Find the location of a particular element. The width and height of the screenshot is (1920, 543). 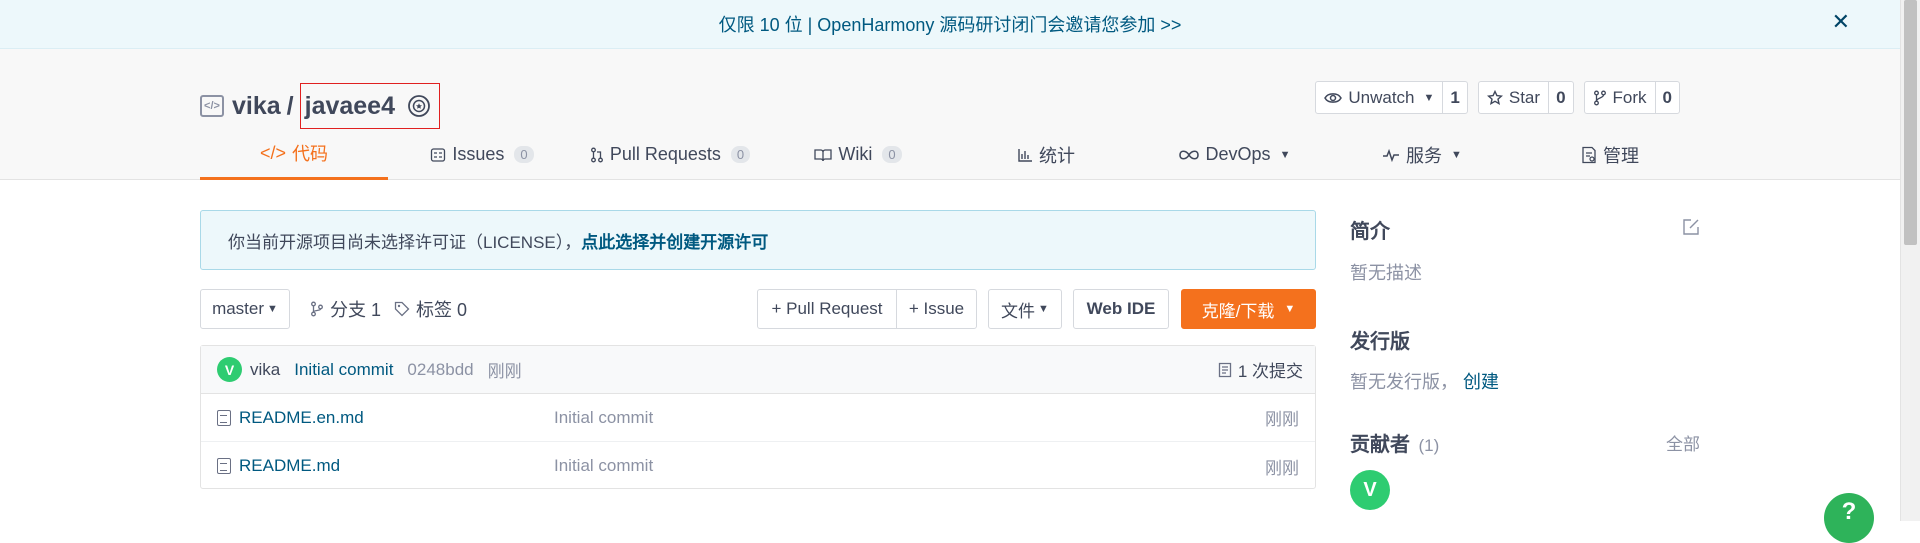

tab-label: Wiki is located at coordinates (855, 154).